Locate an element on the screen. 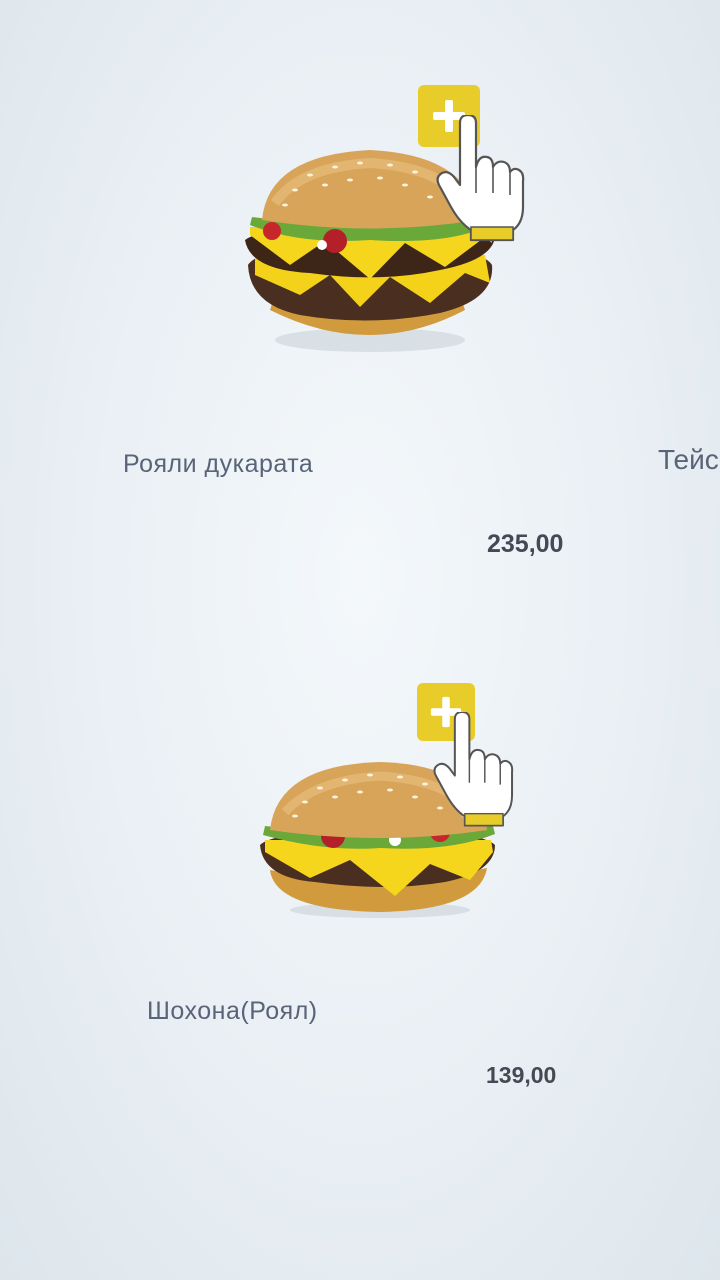  product-price: 235,00 is located at coordinates (525, 544).